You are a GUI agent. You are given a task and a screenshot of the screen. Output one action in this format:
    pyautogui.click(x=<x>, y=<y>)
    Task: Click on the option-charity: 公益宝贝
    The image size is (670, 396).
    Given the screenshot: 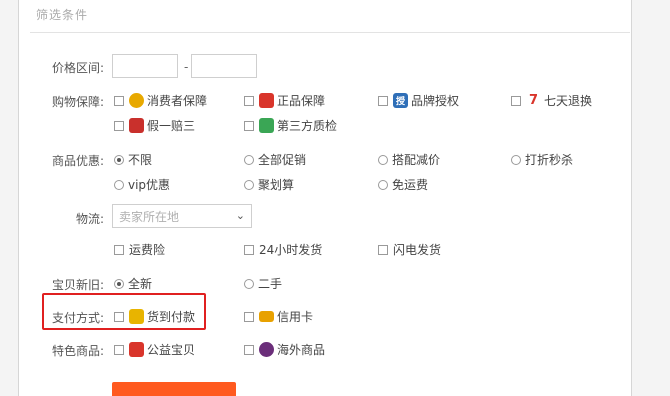 What is the action you would take?
    pyautogui.click(x=154, y=349)
    